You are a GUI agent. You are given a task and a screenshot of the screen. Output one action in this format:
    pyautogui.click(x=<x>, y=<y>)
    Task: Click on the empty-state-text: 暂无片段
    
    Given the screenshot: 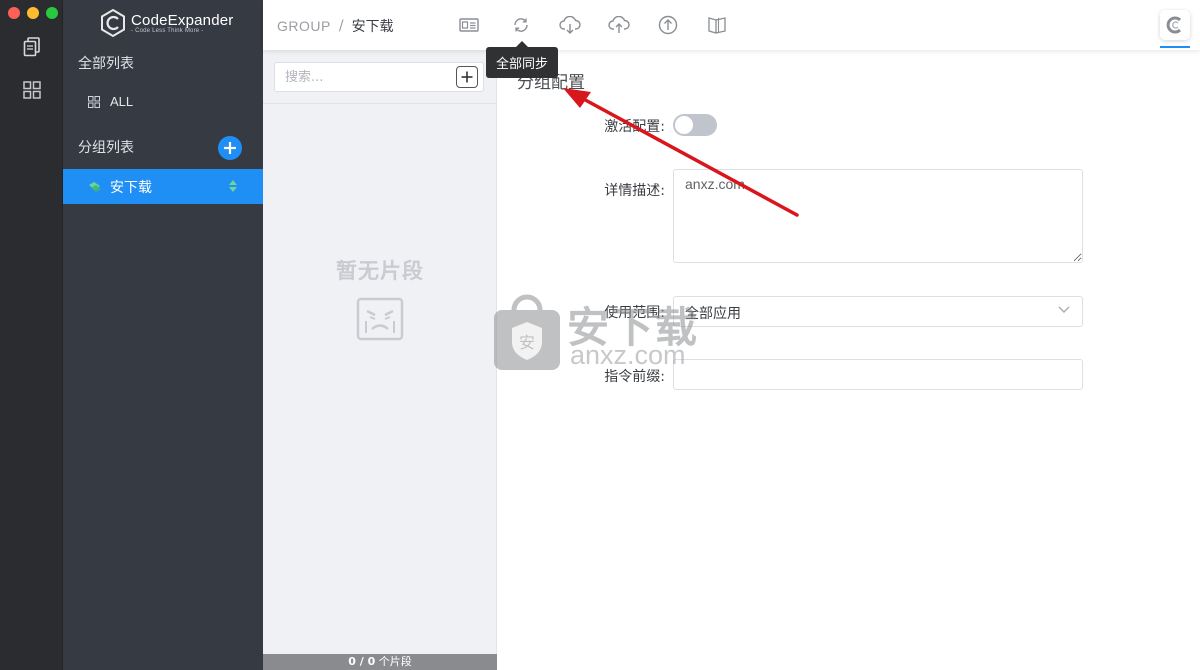 What is the action you would take?
    pyautogui.click(x=380, y=270)
    